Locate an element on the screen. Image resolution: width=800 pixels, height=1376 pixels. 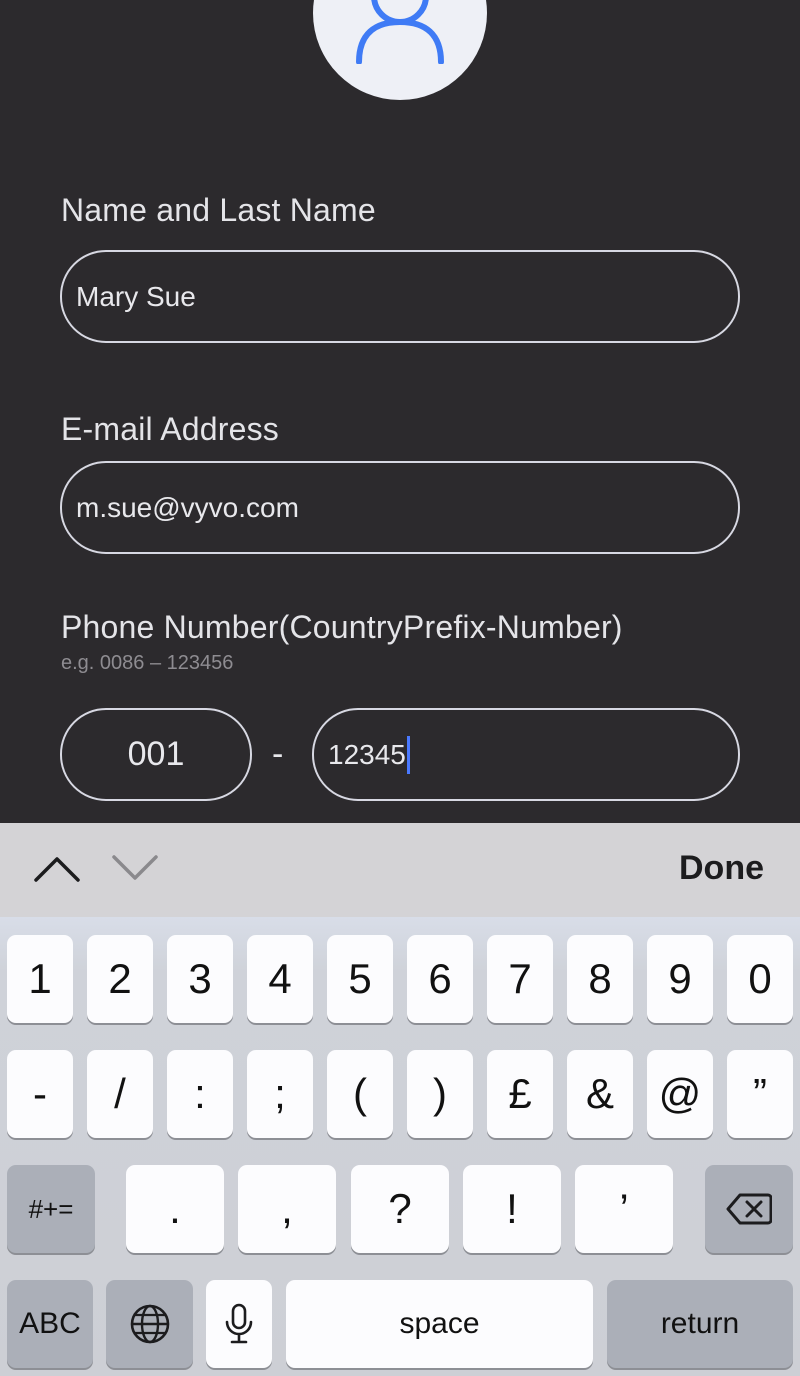
phone-label: Phone Number(CountryPrefix-Number) is located at coordinates (342, 627).